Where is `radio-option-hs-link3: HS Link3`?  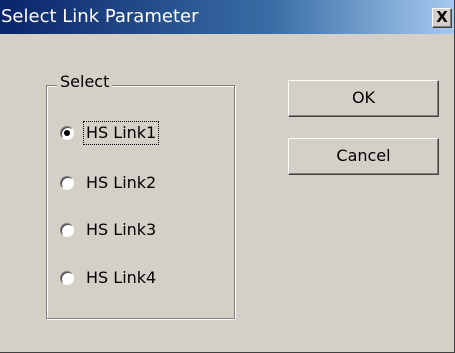 radio-option-hs-link3: HS Link3 is located at coordinates (109, 230).